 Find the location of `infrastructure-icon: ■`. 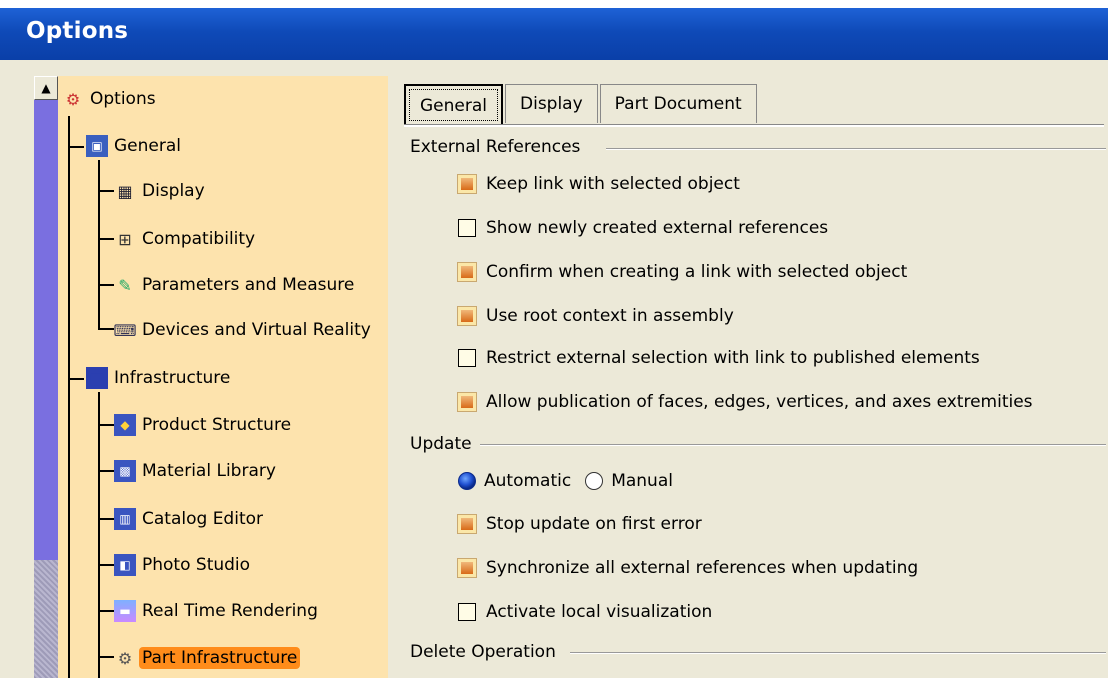

infrastructure-icon: ■ is located at coordinates (97, 378).